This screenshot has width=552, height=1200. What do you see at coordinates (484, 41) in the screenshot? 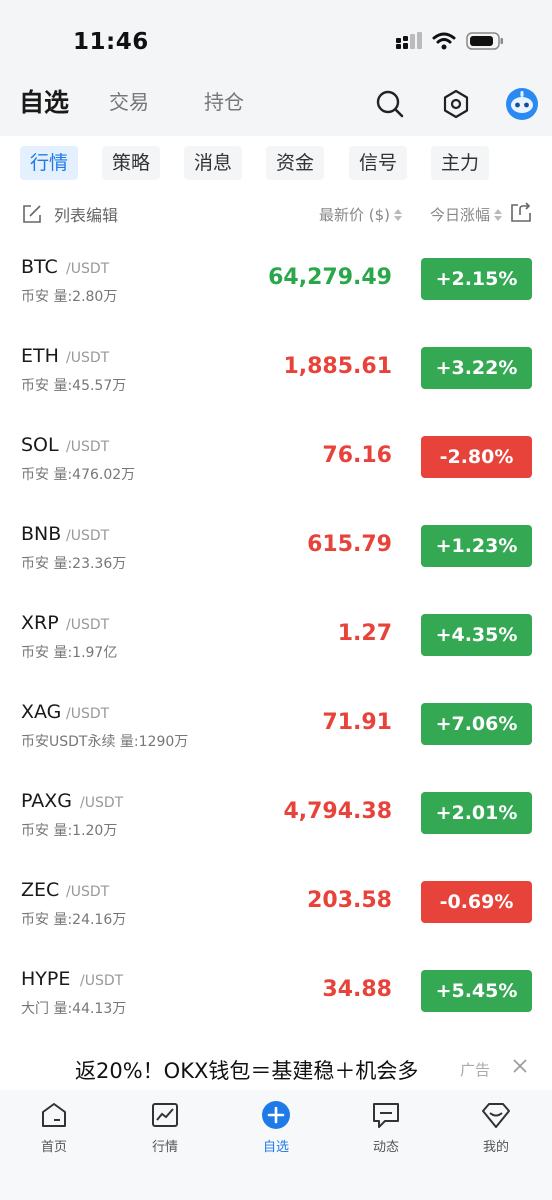
I see `battery-icon` at bounding box center [484, 41].